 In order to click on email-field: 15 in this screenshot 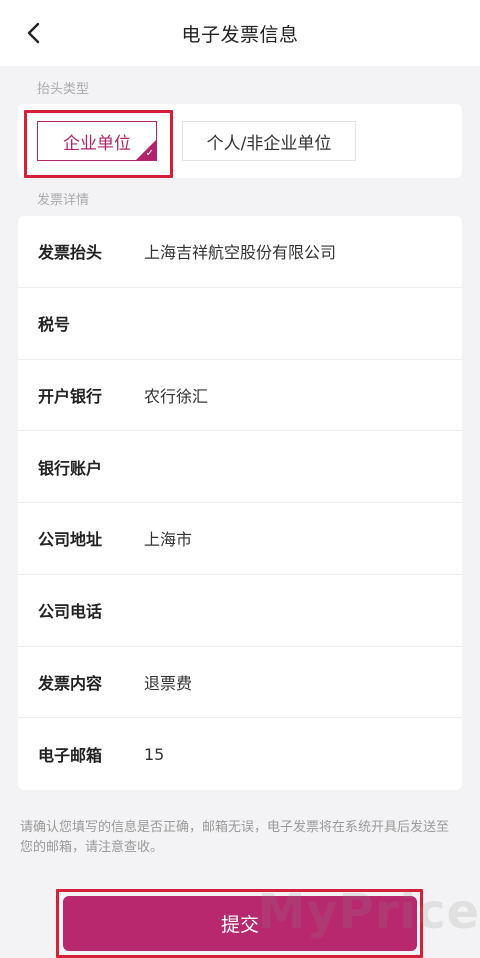, I will do `click(154, 754)`.